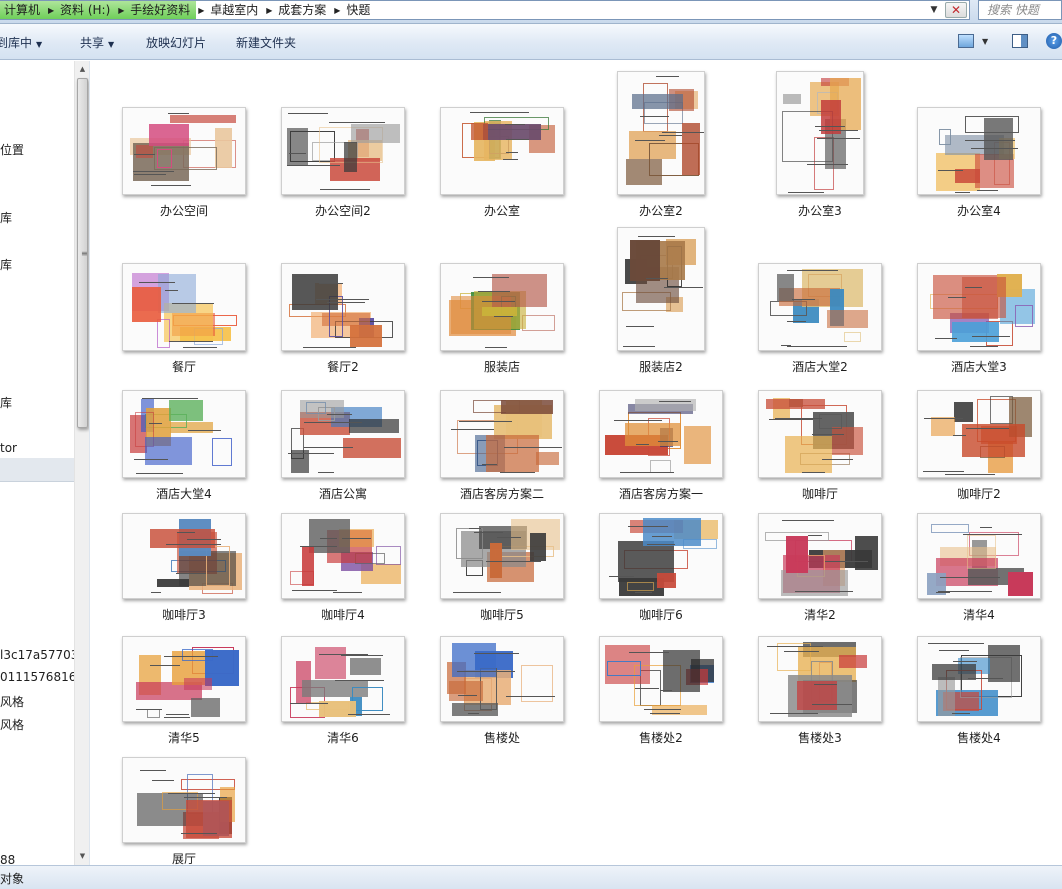 Image resolution: width=1062 pixels, height=889 pixels. I want to click on nav-scrollbar: ▲ ≡ ▼, so click(81, 463).